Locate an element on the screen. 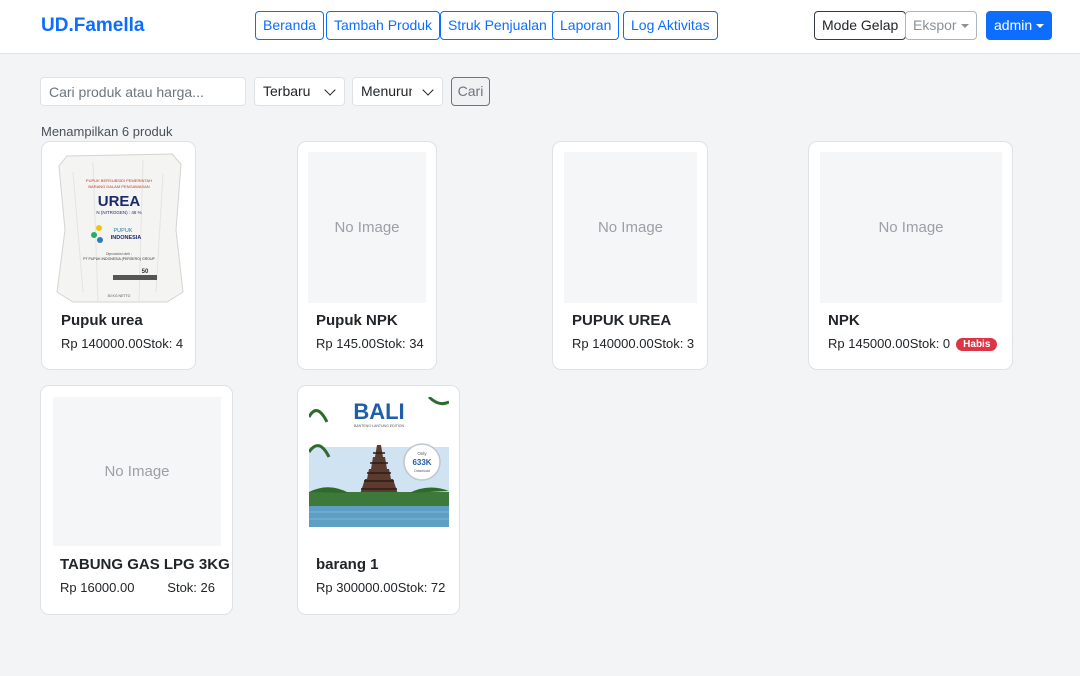 This screenshot has width=1080, height=676. urea-footer-text: 50 KG NETTO is located at coordinates (119, 296).